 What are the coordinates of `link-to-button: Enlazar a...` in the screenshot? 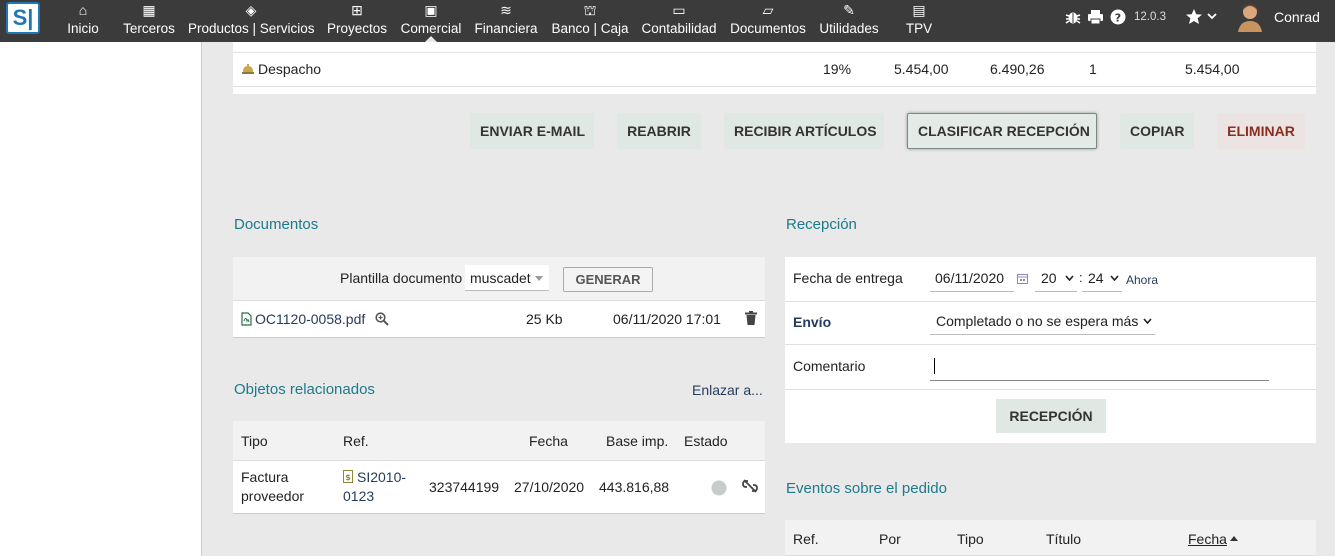 It's located at (727, 390).